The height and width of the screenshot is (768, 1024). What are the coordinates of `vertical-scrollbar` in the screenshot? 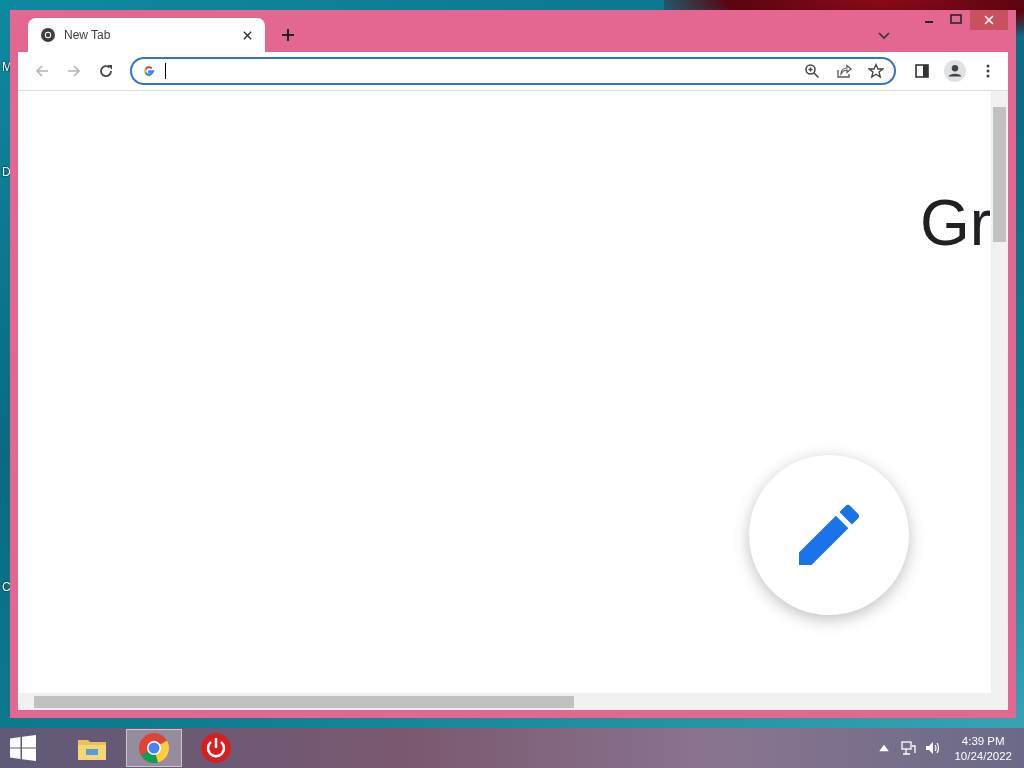 It's located at (999, 392).